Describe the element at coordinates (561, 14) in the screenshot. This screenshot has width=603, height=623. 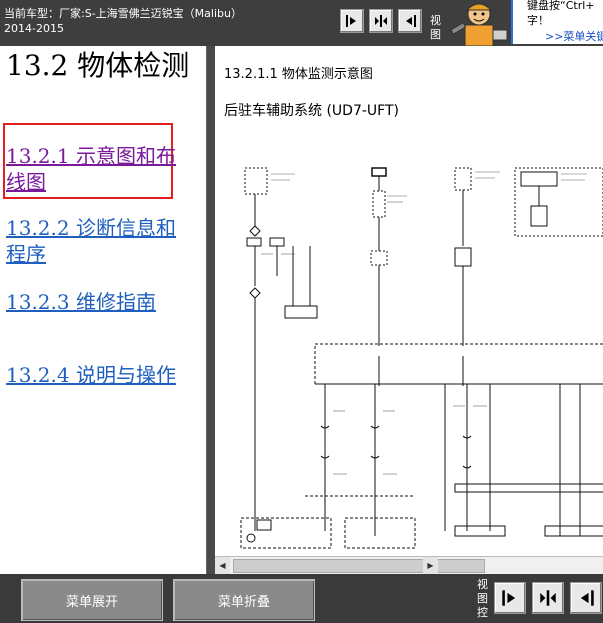
I see `hint-text: 键盘按“Ctrl+ 字！` at that location.